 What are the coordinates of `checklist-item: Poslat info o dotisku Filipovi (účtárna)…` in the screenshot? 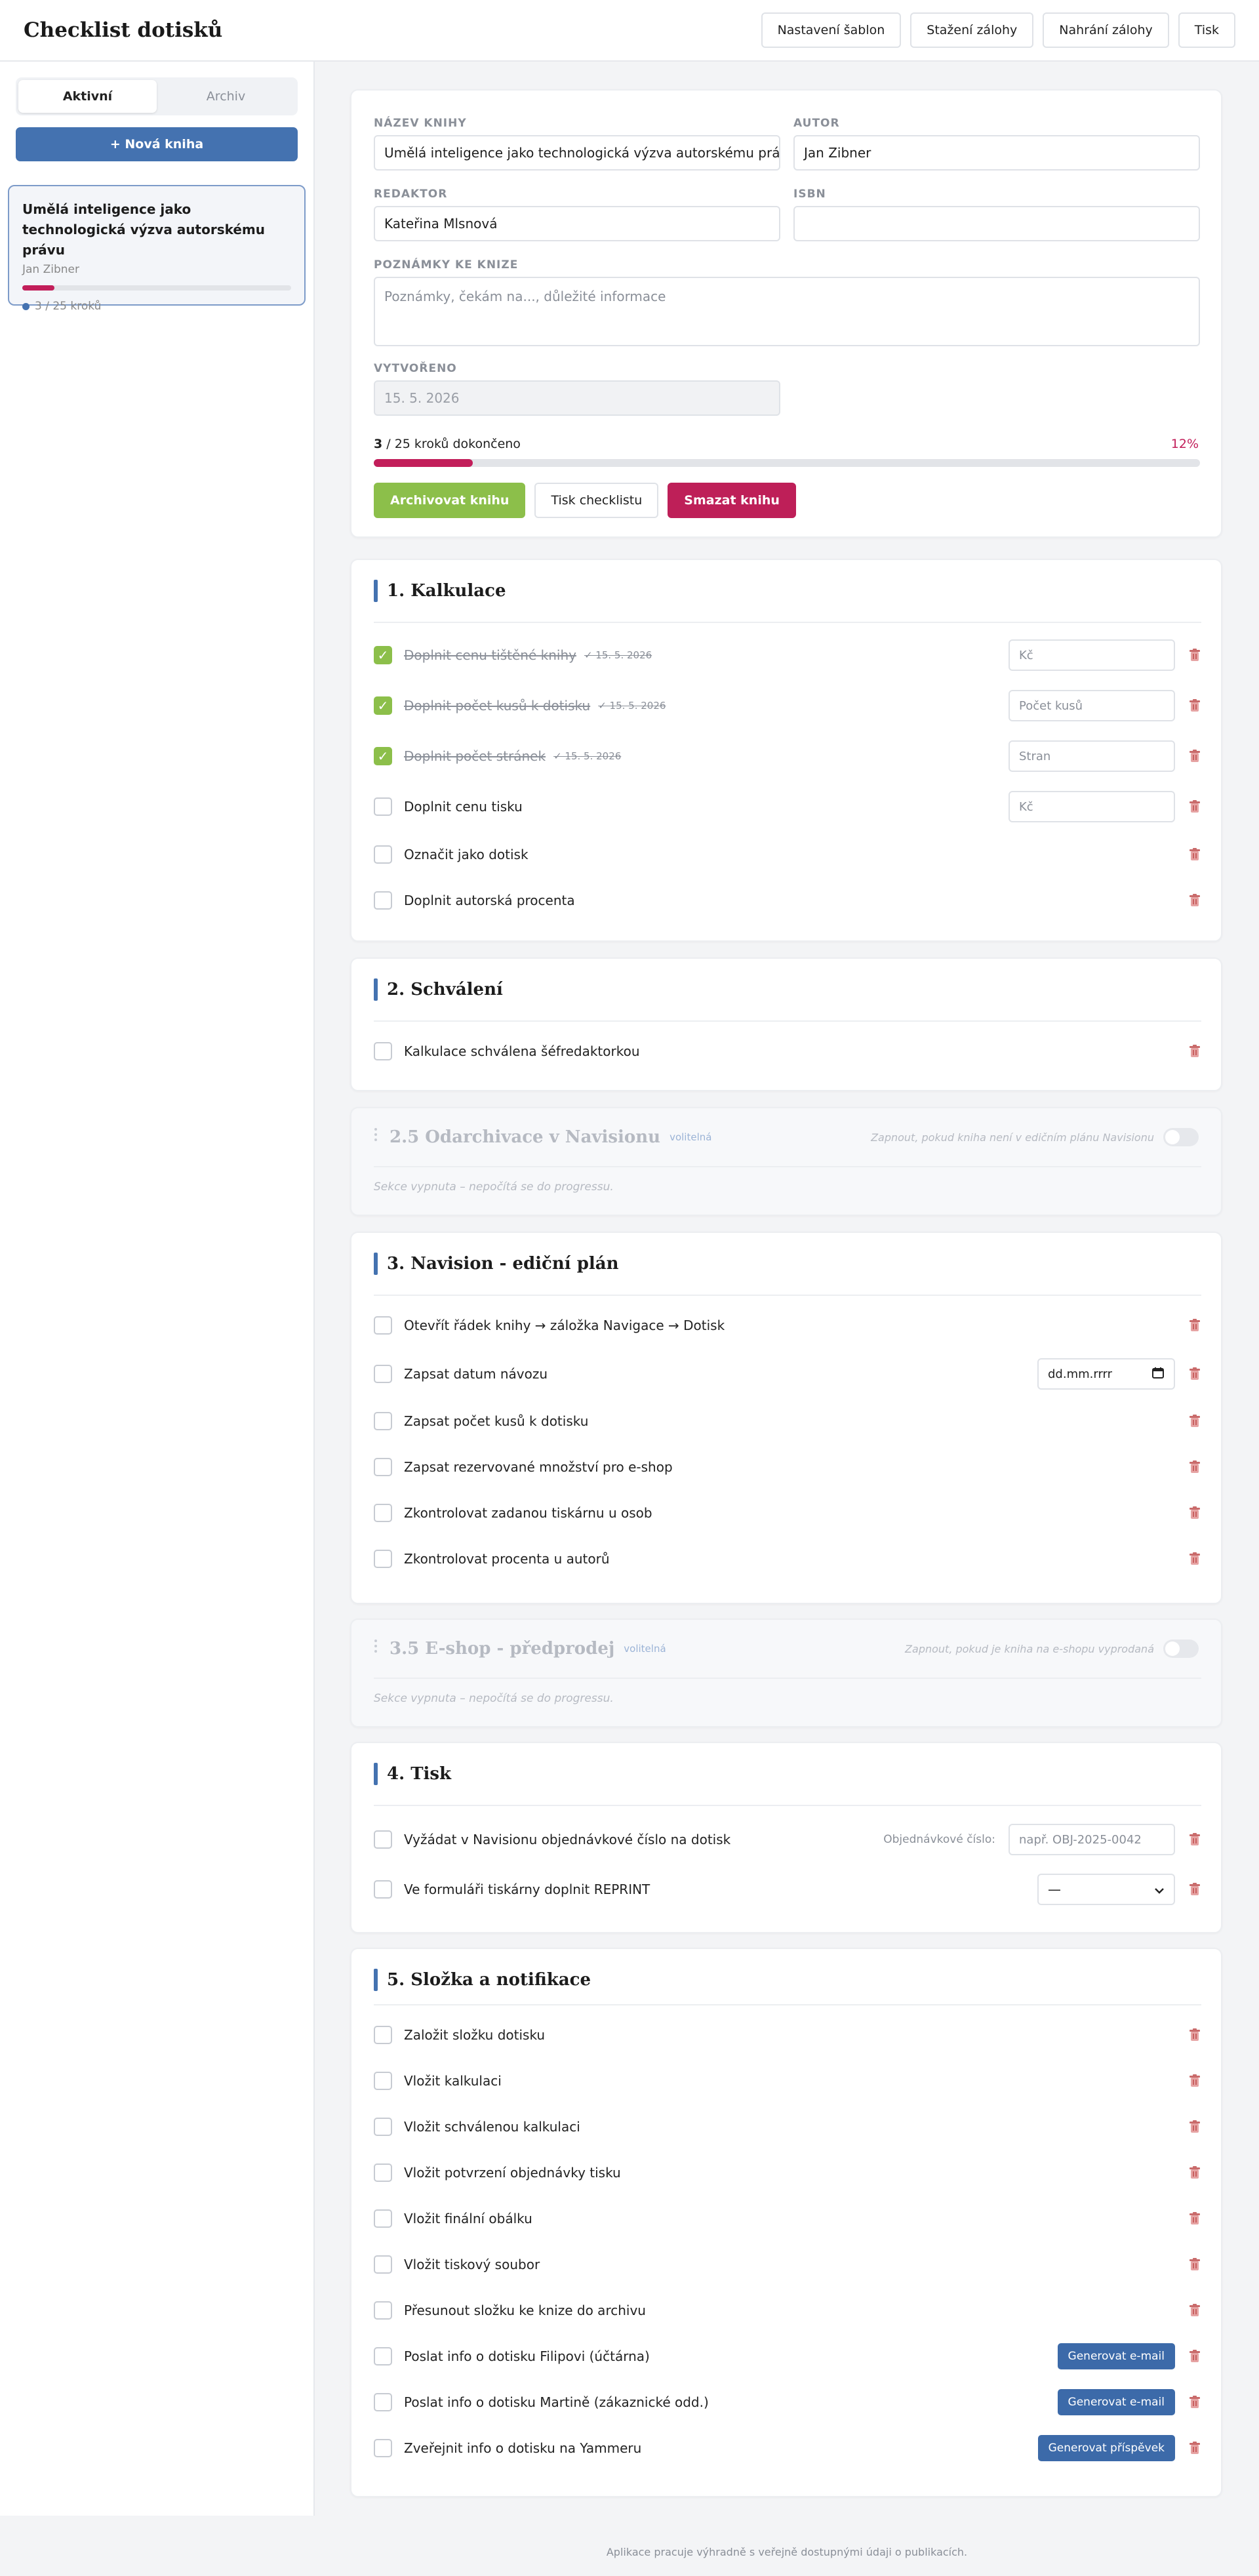 It's located at (788, 2356).